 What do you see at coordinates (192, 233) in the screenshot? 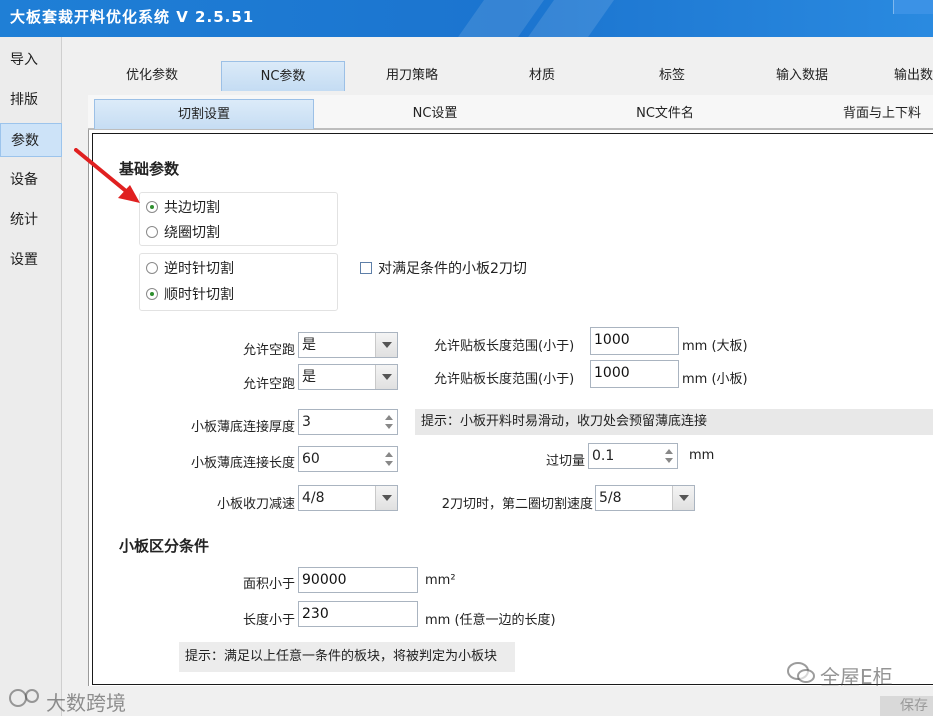
I see `radio-label: 绕圈切割` at bounding box center [192, 233].